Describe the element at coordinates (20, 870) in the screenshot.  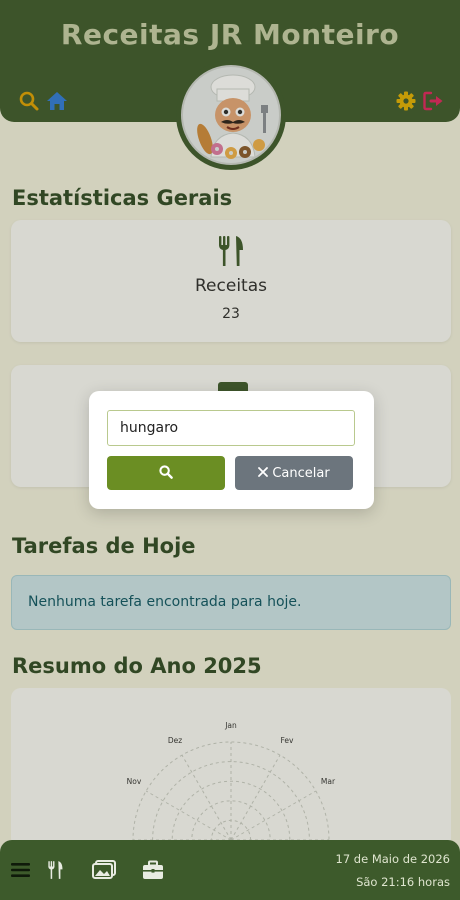
I see `menu-icon` at that location.